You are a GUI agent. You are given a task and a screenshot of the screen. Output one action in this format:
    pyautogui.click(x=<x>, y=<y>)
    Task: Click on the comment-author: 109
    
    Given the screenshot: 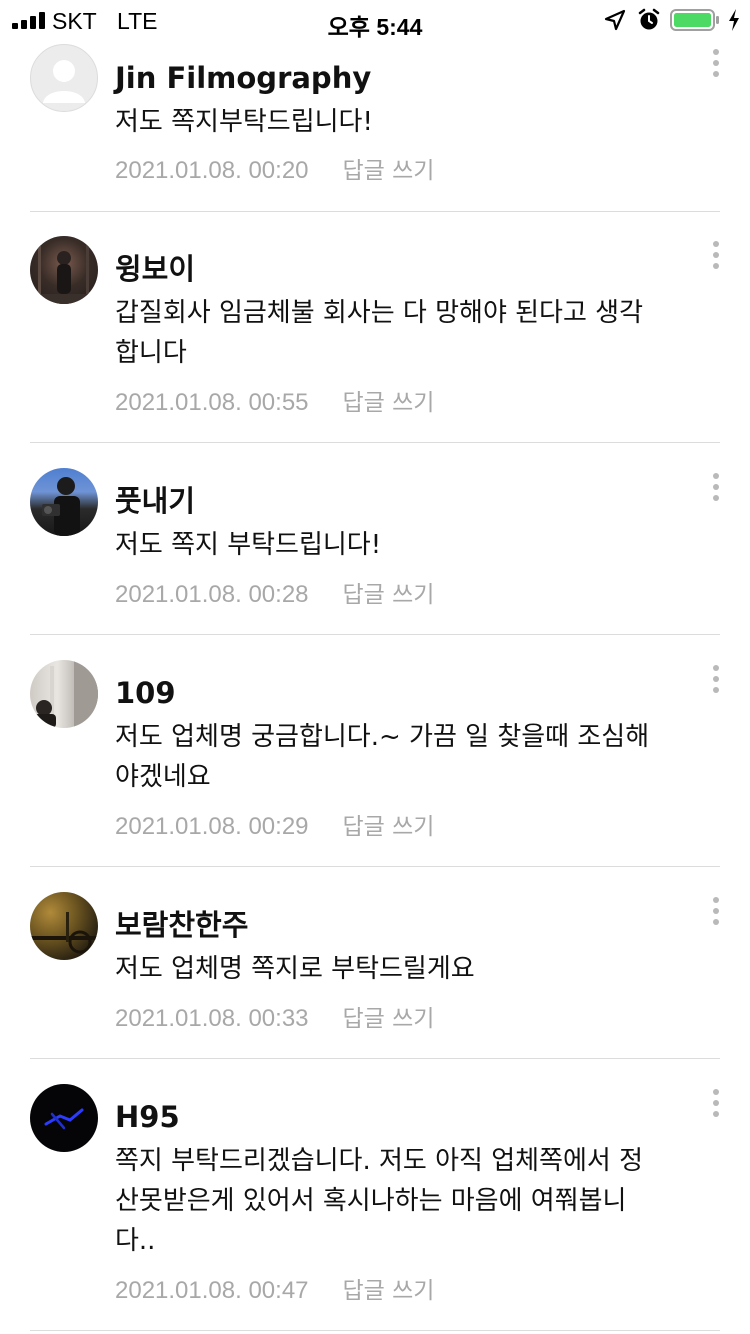 What is the action you would take?
    pyautogui.click(x=145, y=693)
    